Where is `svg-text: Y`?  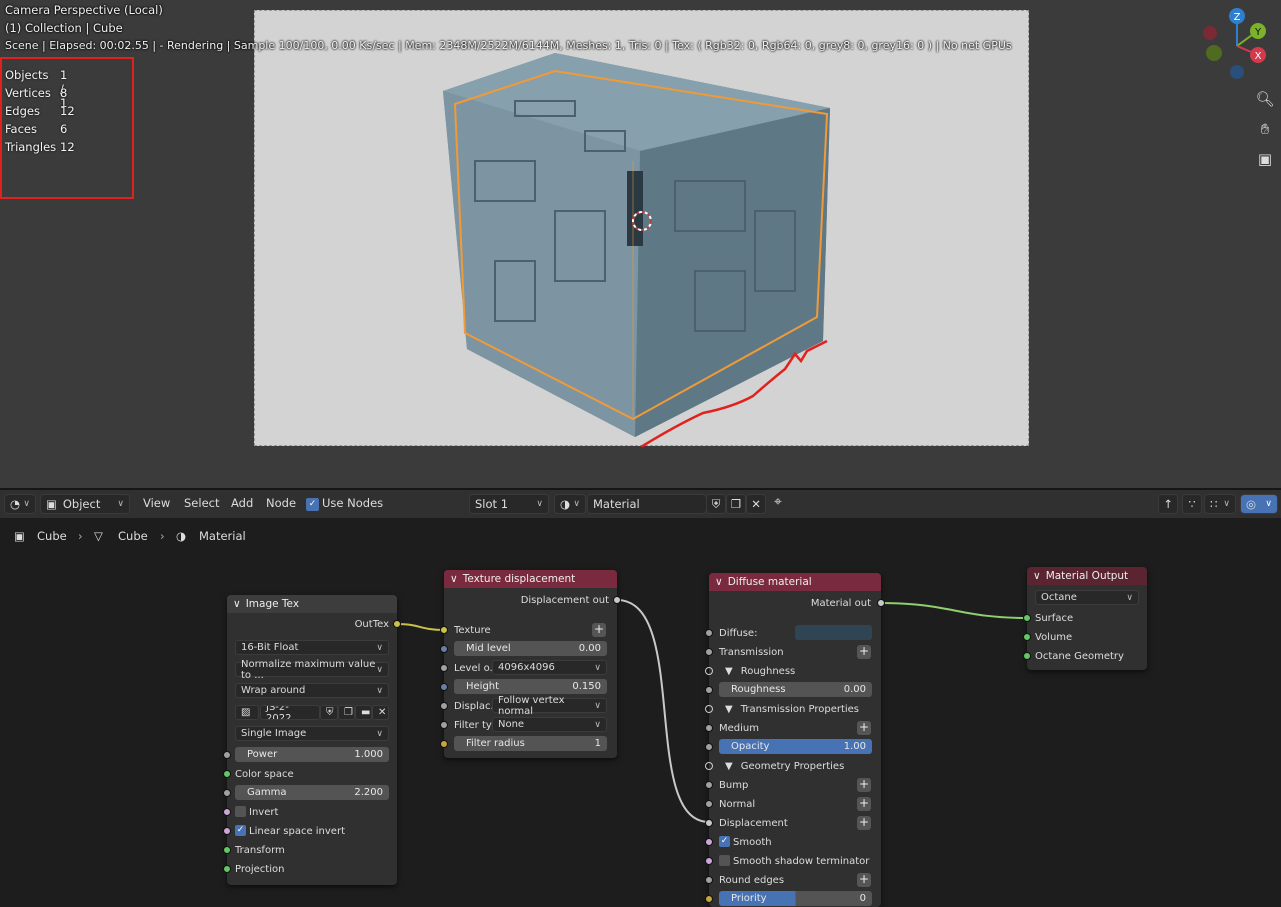
svg-text: Y is located at coordinates (1258, 32).